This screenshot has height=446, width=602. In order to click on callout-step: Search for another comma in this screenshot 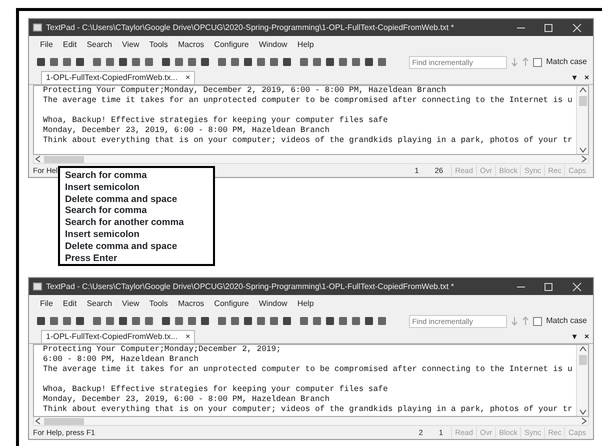, I will do `click(136, 222)`.